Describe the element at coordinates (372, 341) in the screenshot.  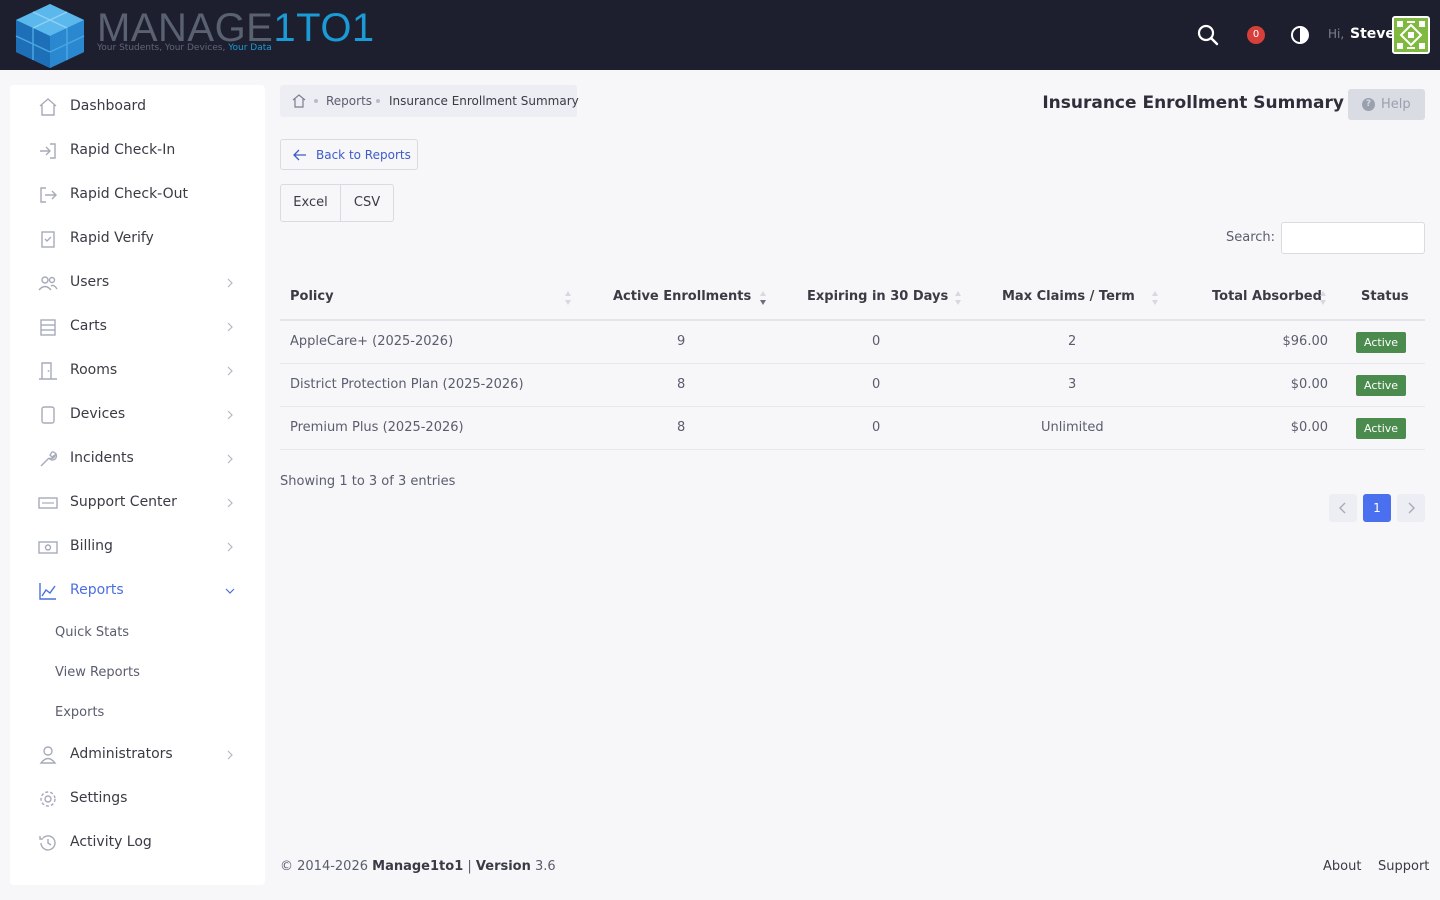
I see `cell-policy: AppleCare+ (2025-2026)` at that location.